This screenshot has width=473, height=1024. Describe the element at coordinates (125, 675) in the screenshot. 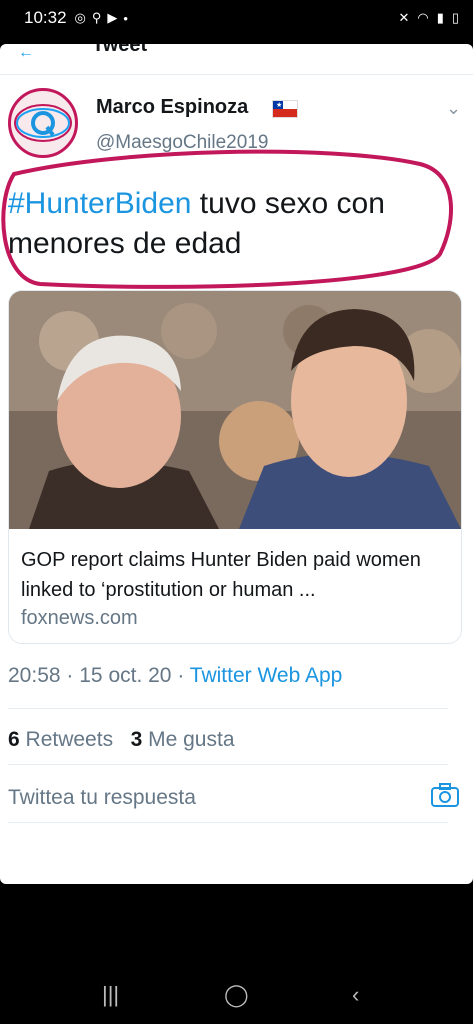

I see `tweet-date: 15 oct. 20` at that location.